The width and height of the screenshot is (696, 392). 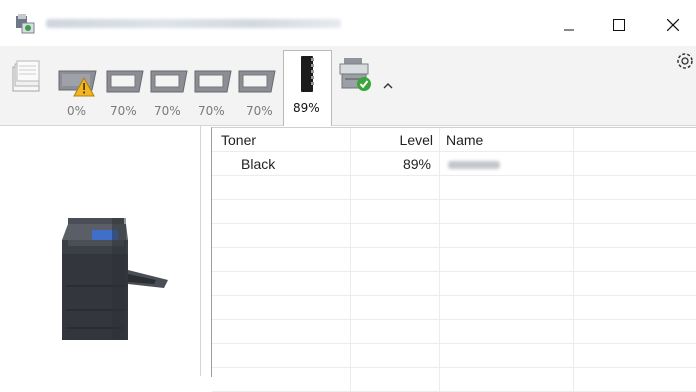 I want to click on black-toner-icon, so click(x=307, y=74).